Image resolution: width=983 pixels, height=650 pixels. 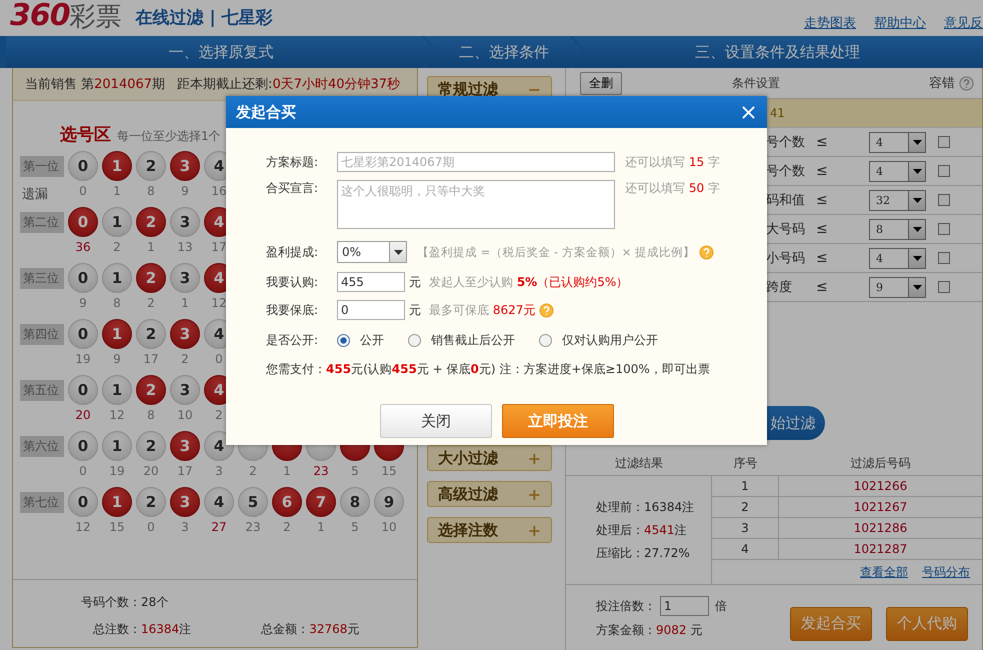 I want to click on position-label: 第六位, so click(x=42, y=446).